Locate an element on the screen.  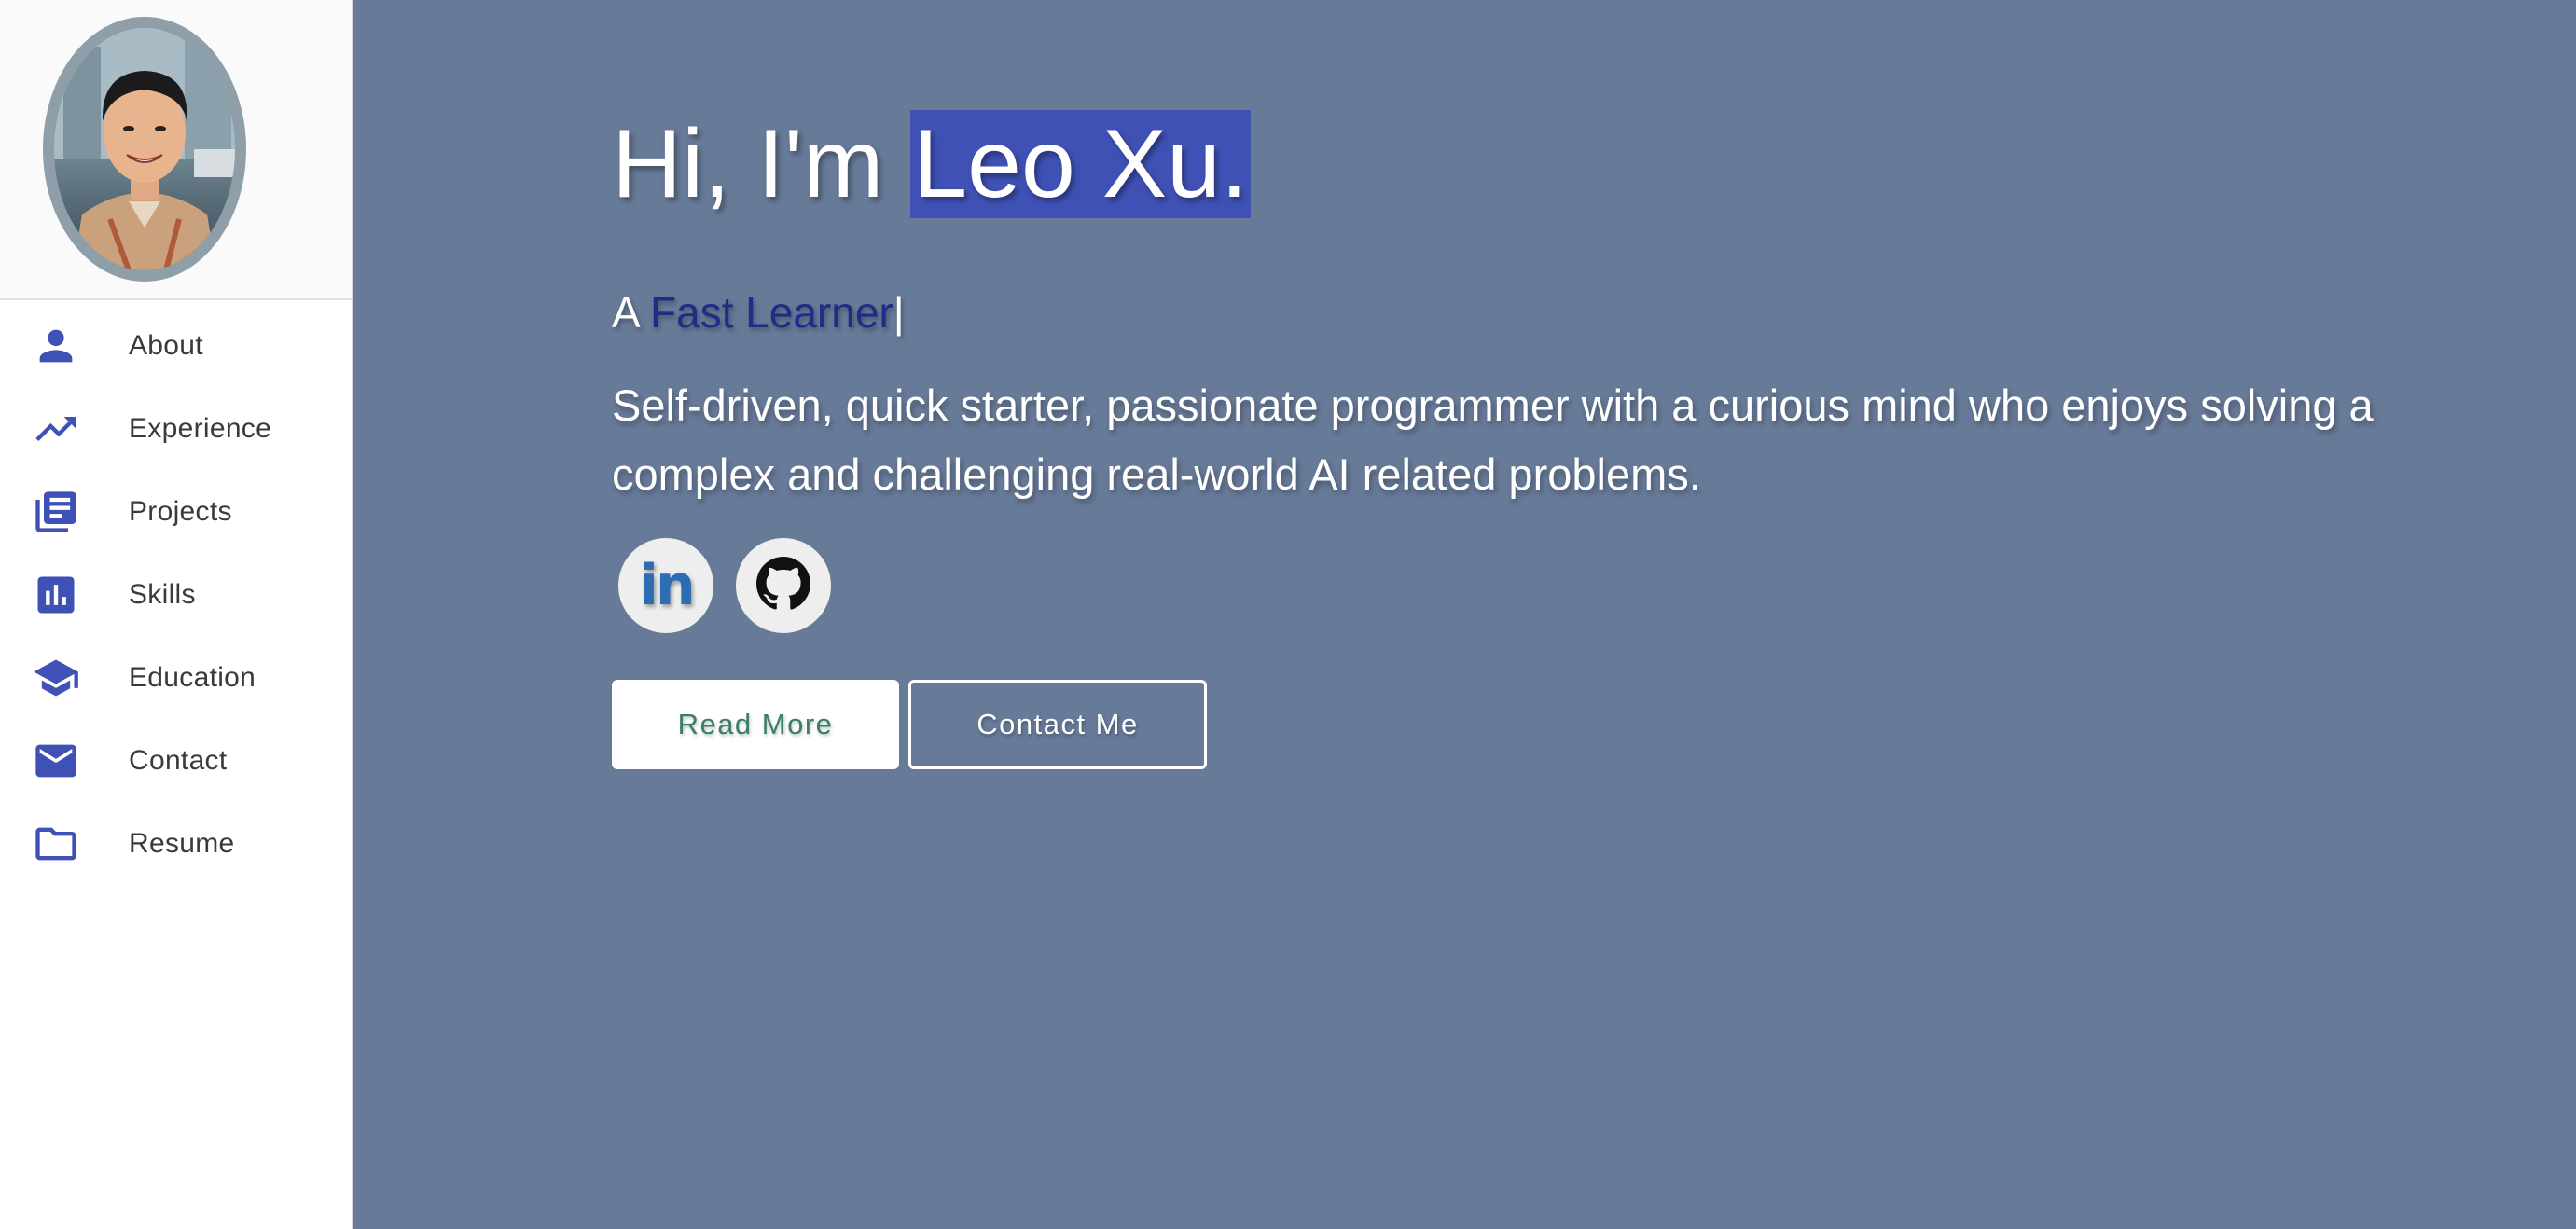
typed-tagline: A Fast Learner| is located at coordinates (758, 312).